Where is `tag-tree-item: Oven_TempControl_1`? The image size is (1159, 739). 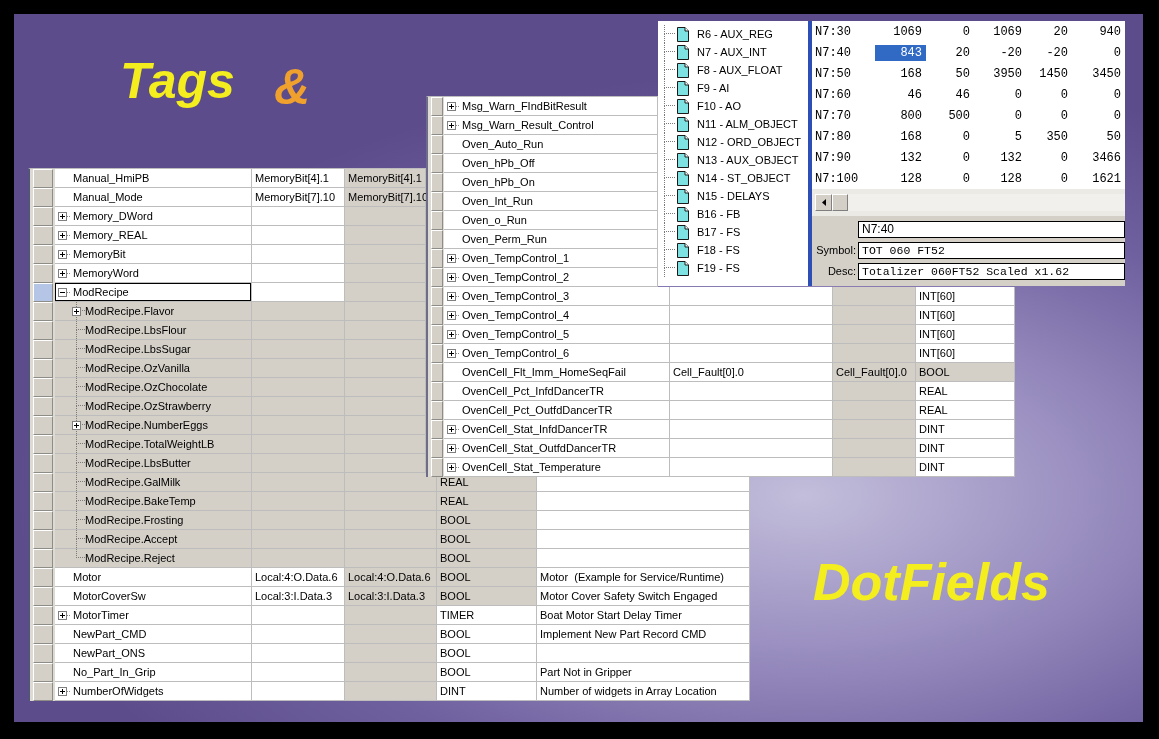 tag-tree-item: Oven_TempControl_1 is located at coordinates (551, 258).